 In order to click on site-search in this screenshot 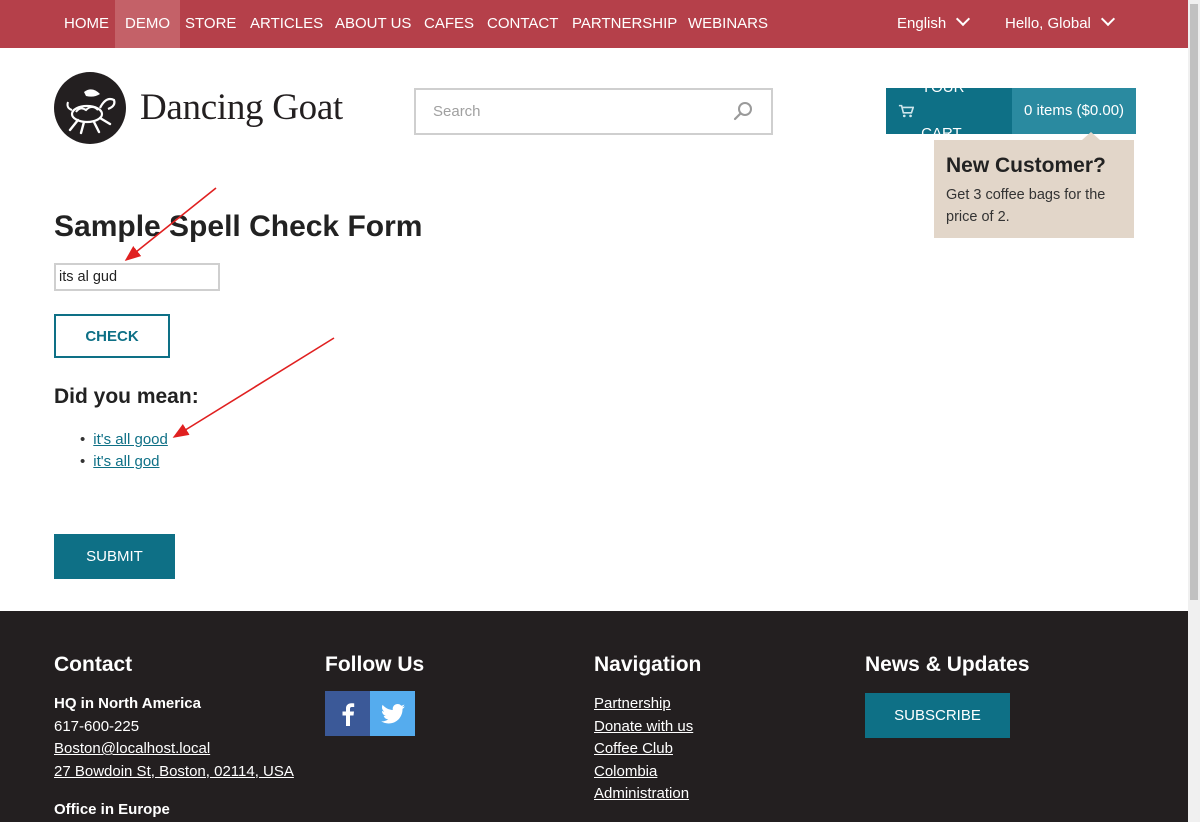, I will do `click(593, 111)`.